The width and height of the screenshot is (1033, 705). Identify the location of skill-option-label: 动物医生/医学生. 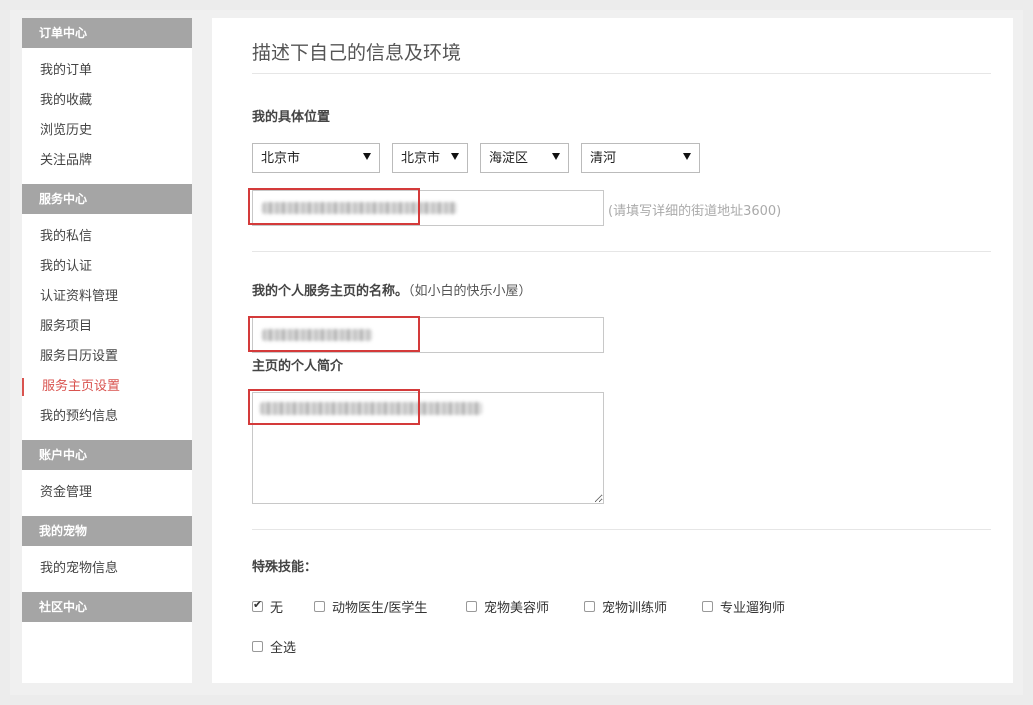
(380, 608).